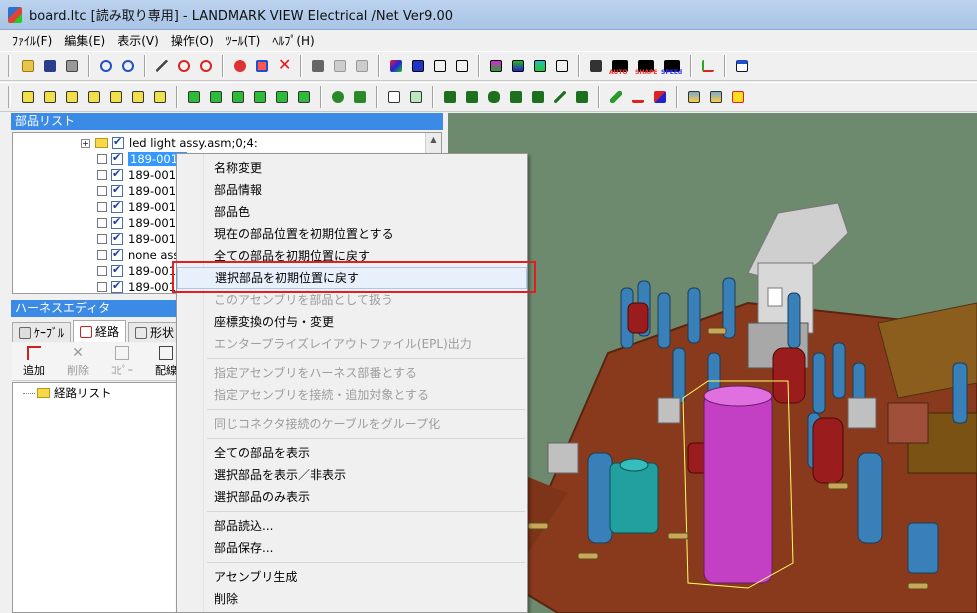 Image resolution: width=977 pixels, height=613 pixels. I want to click on menu-tools: ﾂｰﾙ(T), so click(243, 40).